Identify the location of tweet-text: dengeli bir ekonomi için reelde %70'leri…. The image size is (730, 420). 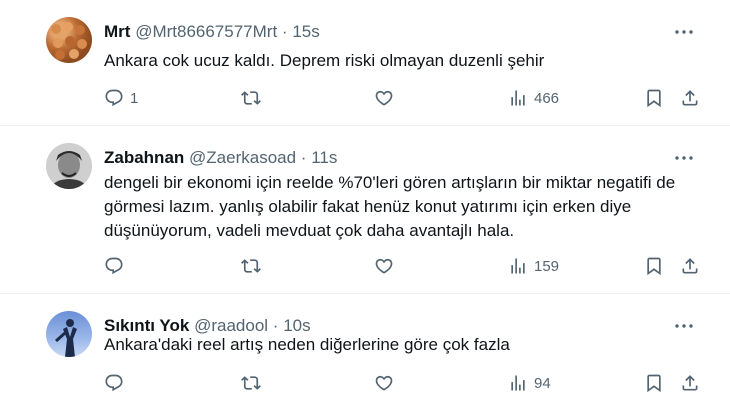
(390, 206).